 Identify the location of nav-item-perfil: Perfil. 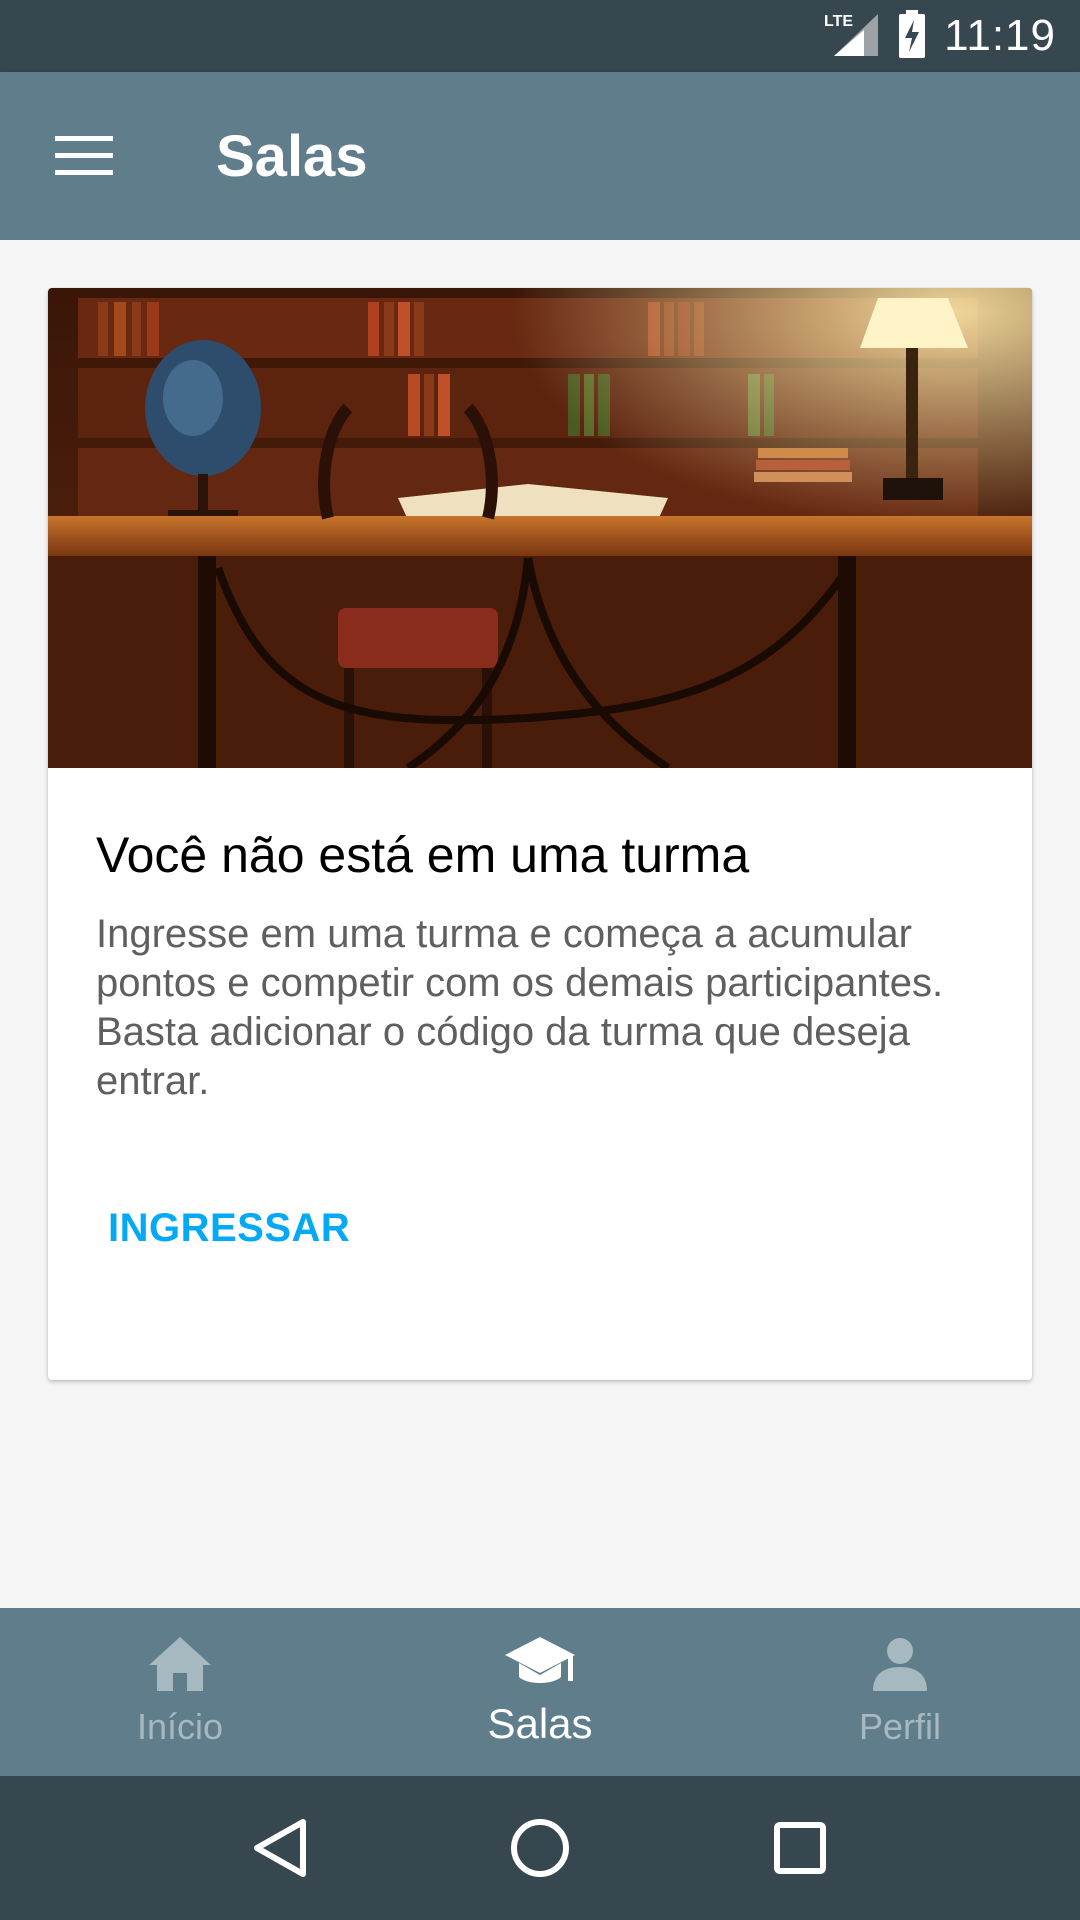
(900, 1692).